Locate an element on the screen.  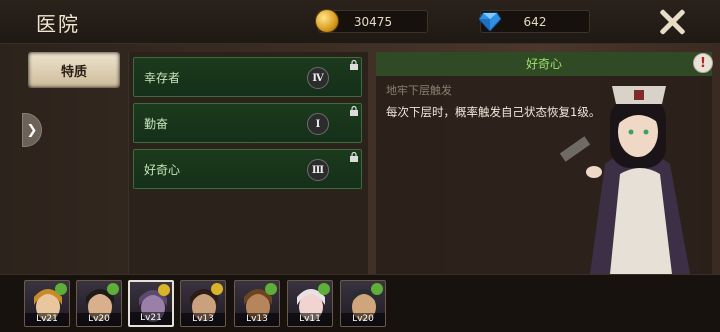
gold-counter: 30475 is located at coordinates (371, 21).